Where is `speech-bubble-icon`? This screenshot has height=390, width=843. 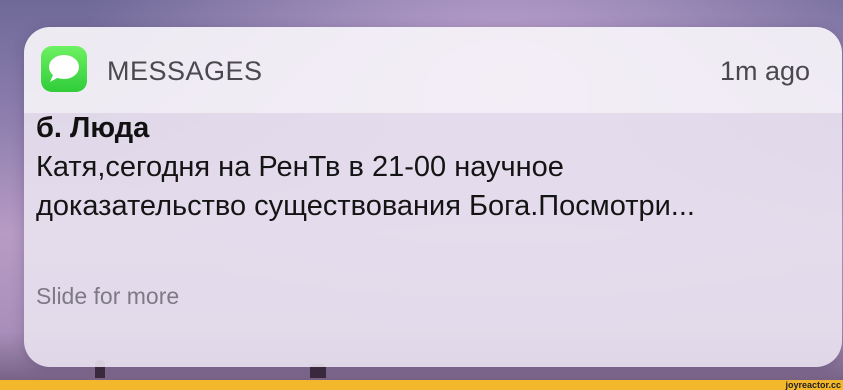
speech-bubble-icon is located at coordinates (64, 68).